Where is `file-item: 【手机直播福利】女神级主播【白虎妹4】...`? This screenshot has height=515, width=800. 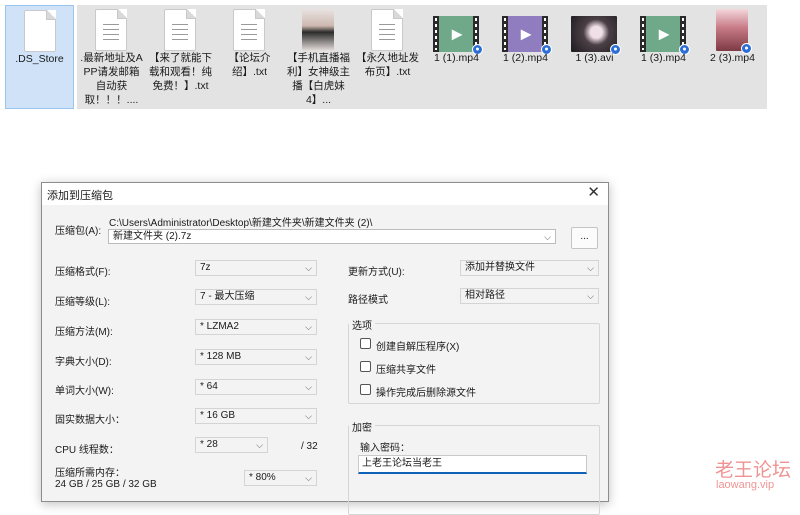 file-item: 【手机直播福利】女神级主播【白虎妹4】... is located at coordinates (318, 57).